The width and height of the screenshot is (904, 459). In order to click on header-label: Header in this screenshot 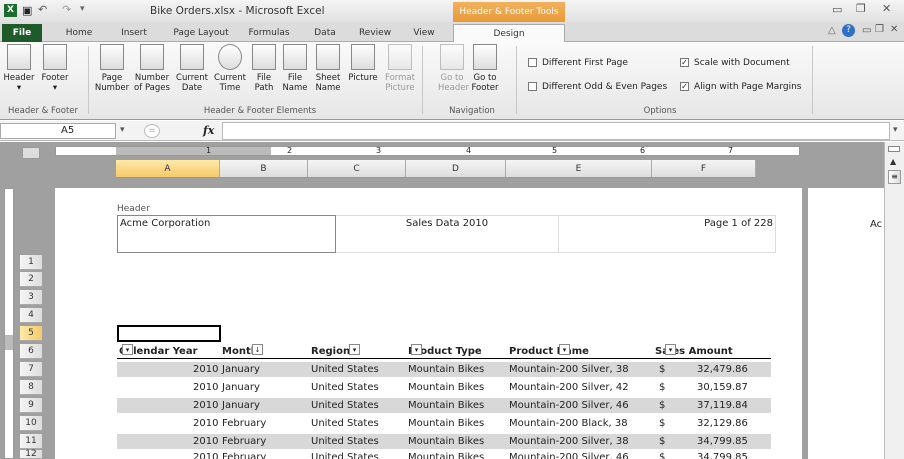, I will do `click(133, 209)`.